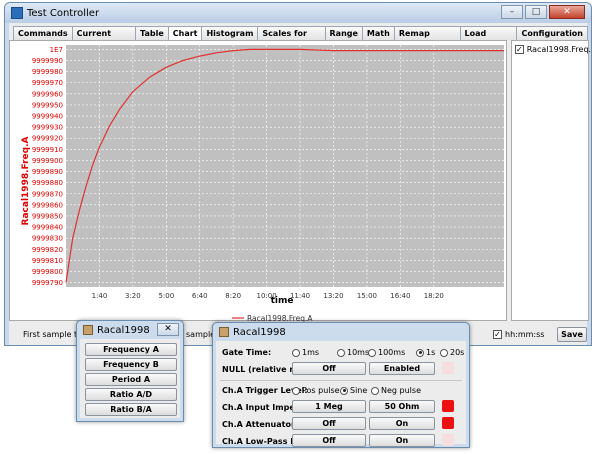  I want to click on function-dialog-title-bar: Racal1998 ✕, so click(130, 330).